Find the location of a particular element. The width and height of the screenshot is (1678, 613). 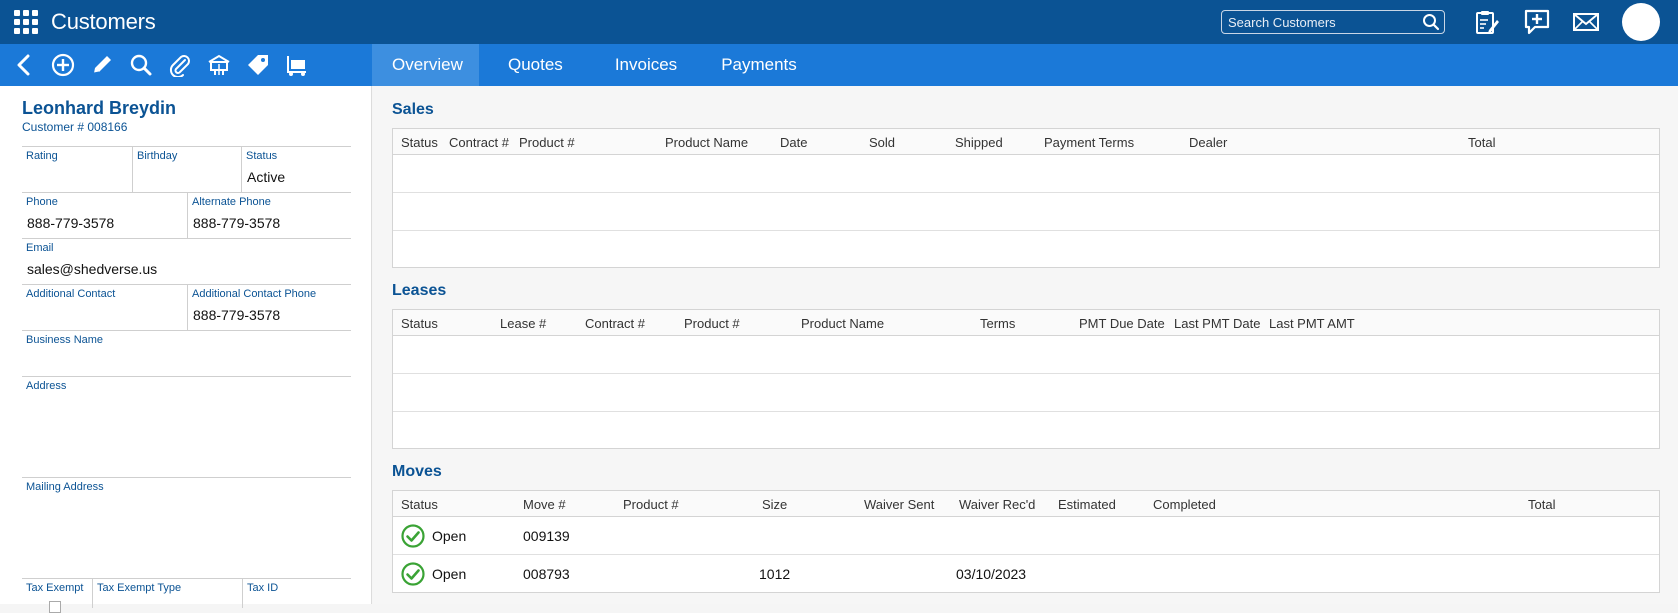

tax-exempt-checkbox is located at coordinates (55, 607).